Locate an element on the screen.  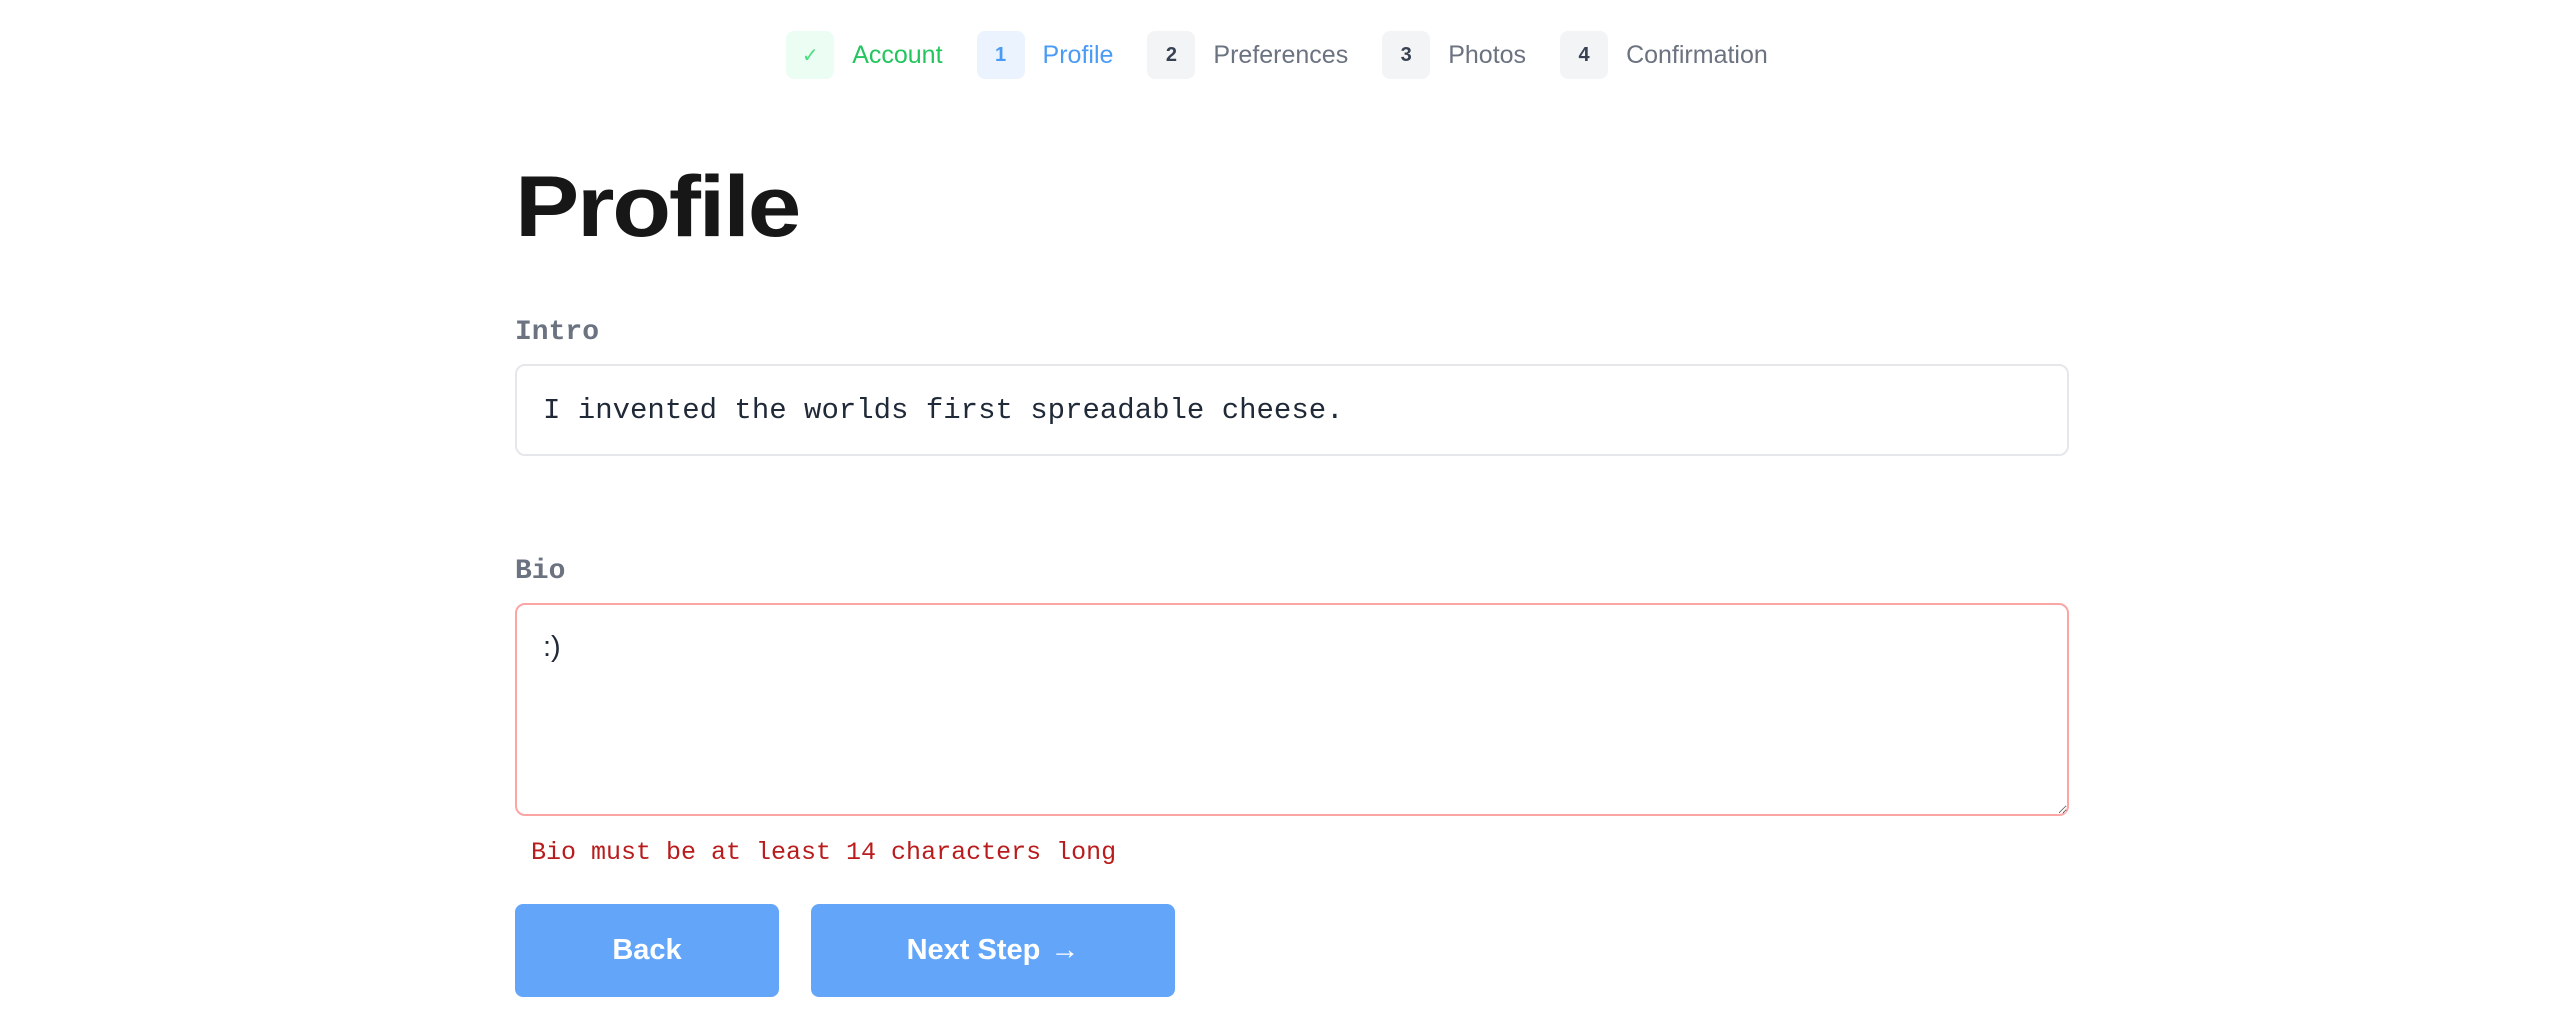
step-number: 1 is located at coordinates (1000, 55).